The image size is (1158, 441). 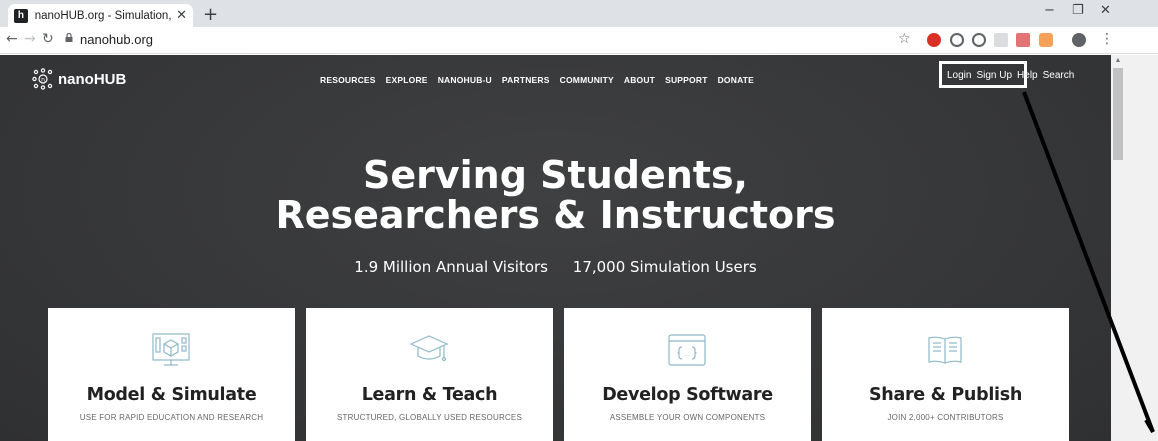 What do you see at coordinates (348, 80) in the screenshot?
I see `nav-resources: RESOURCES` at bounding box center [348, 80].